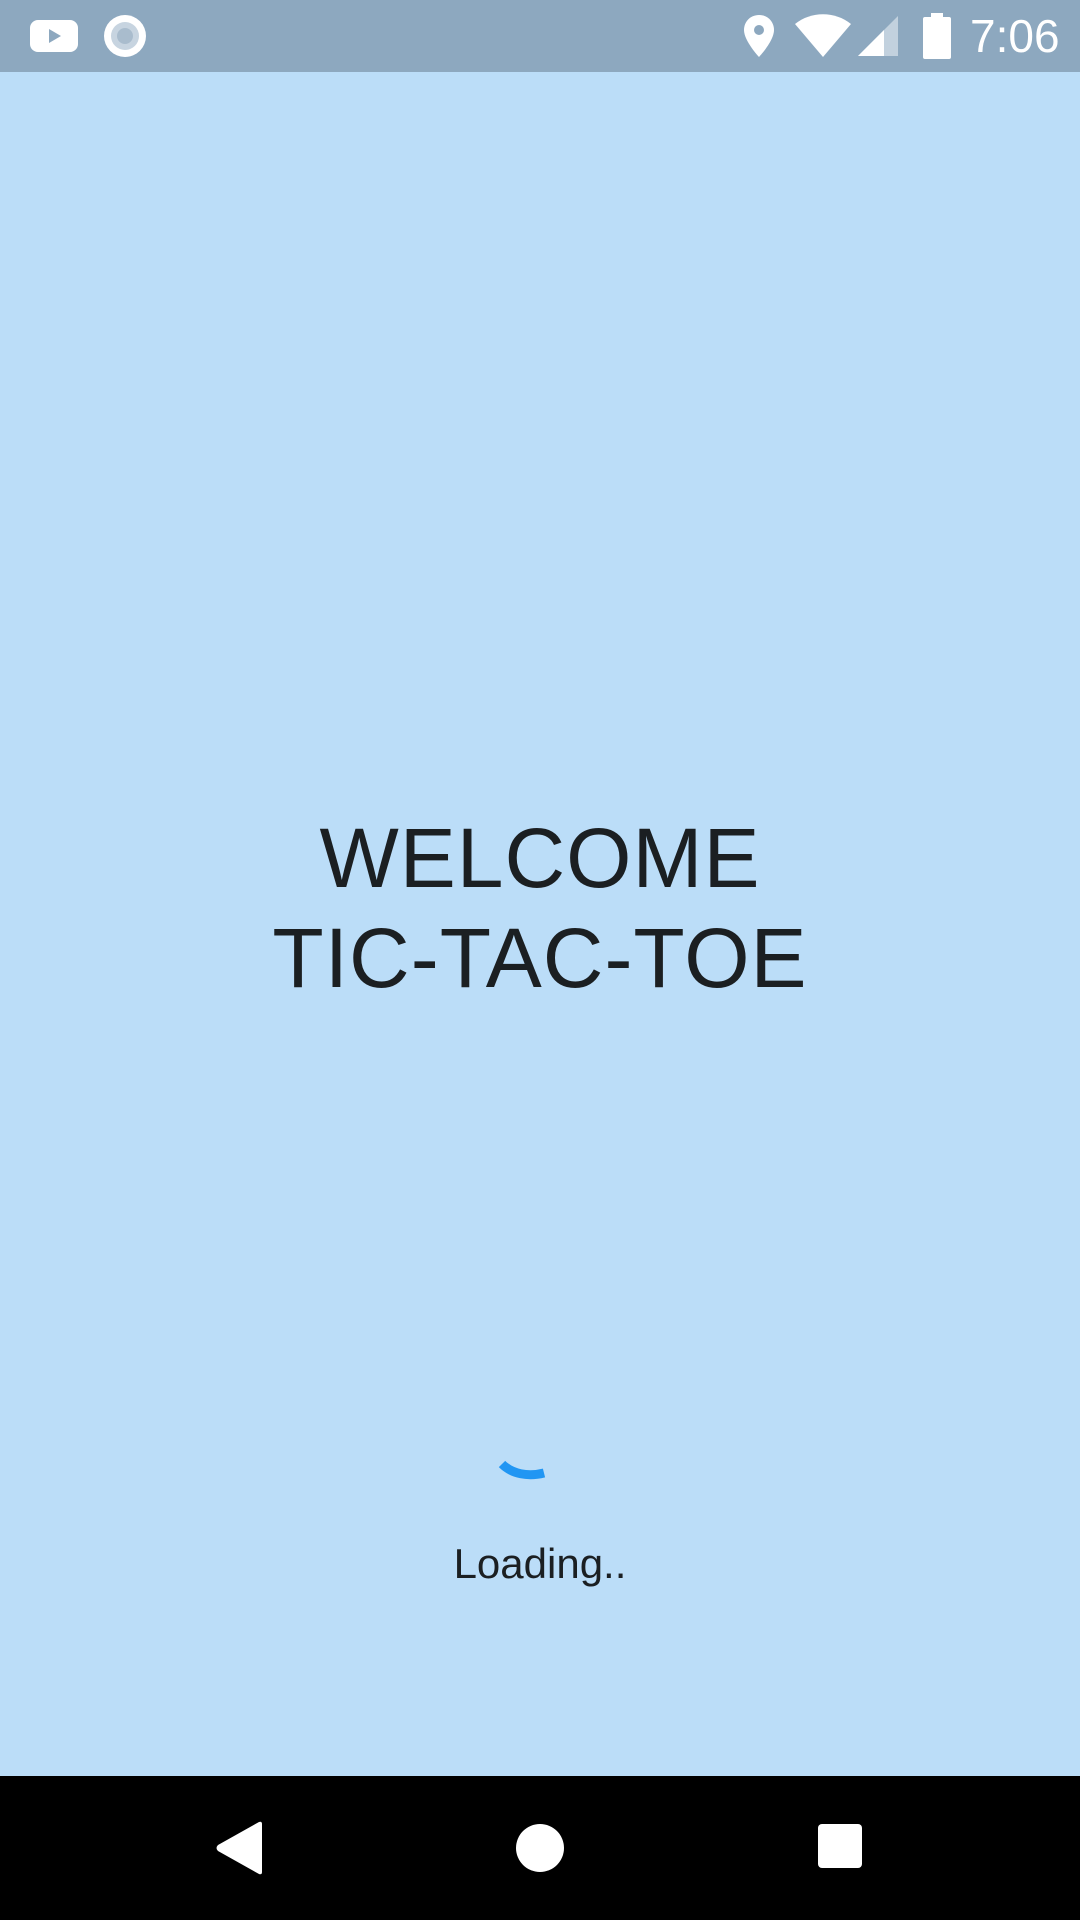  Describe the element at coordinates (540, 1563) in the screenshot. I see `loading-text: Loading..` at that location.